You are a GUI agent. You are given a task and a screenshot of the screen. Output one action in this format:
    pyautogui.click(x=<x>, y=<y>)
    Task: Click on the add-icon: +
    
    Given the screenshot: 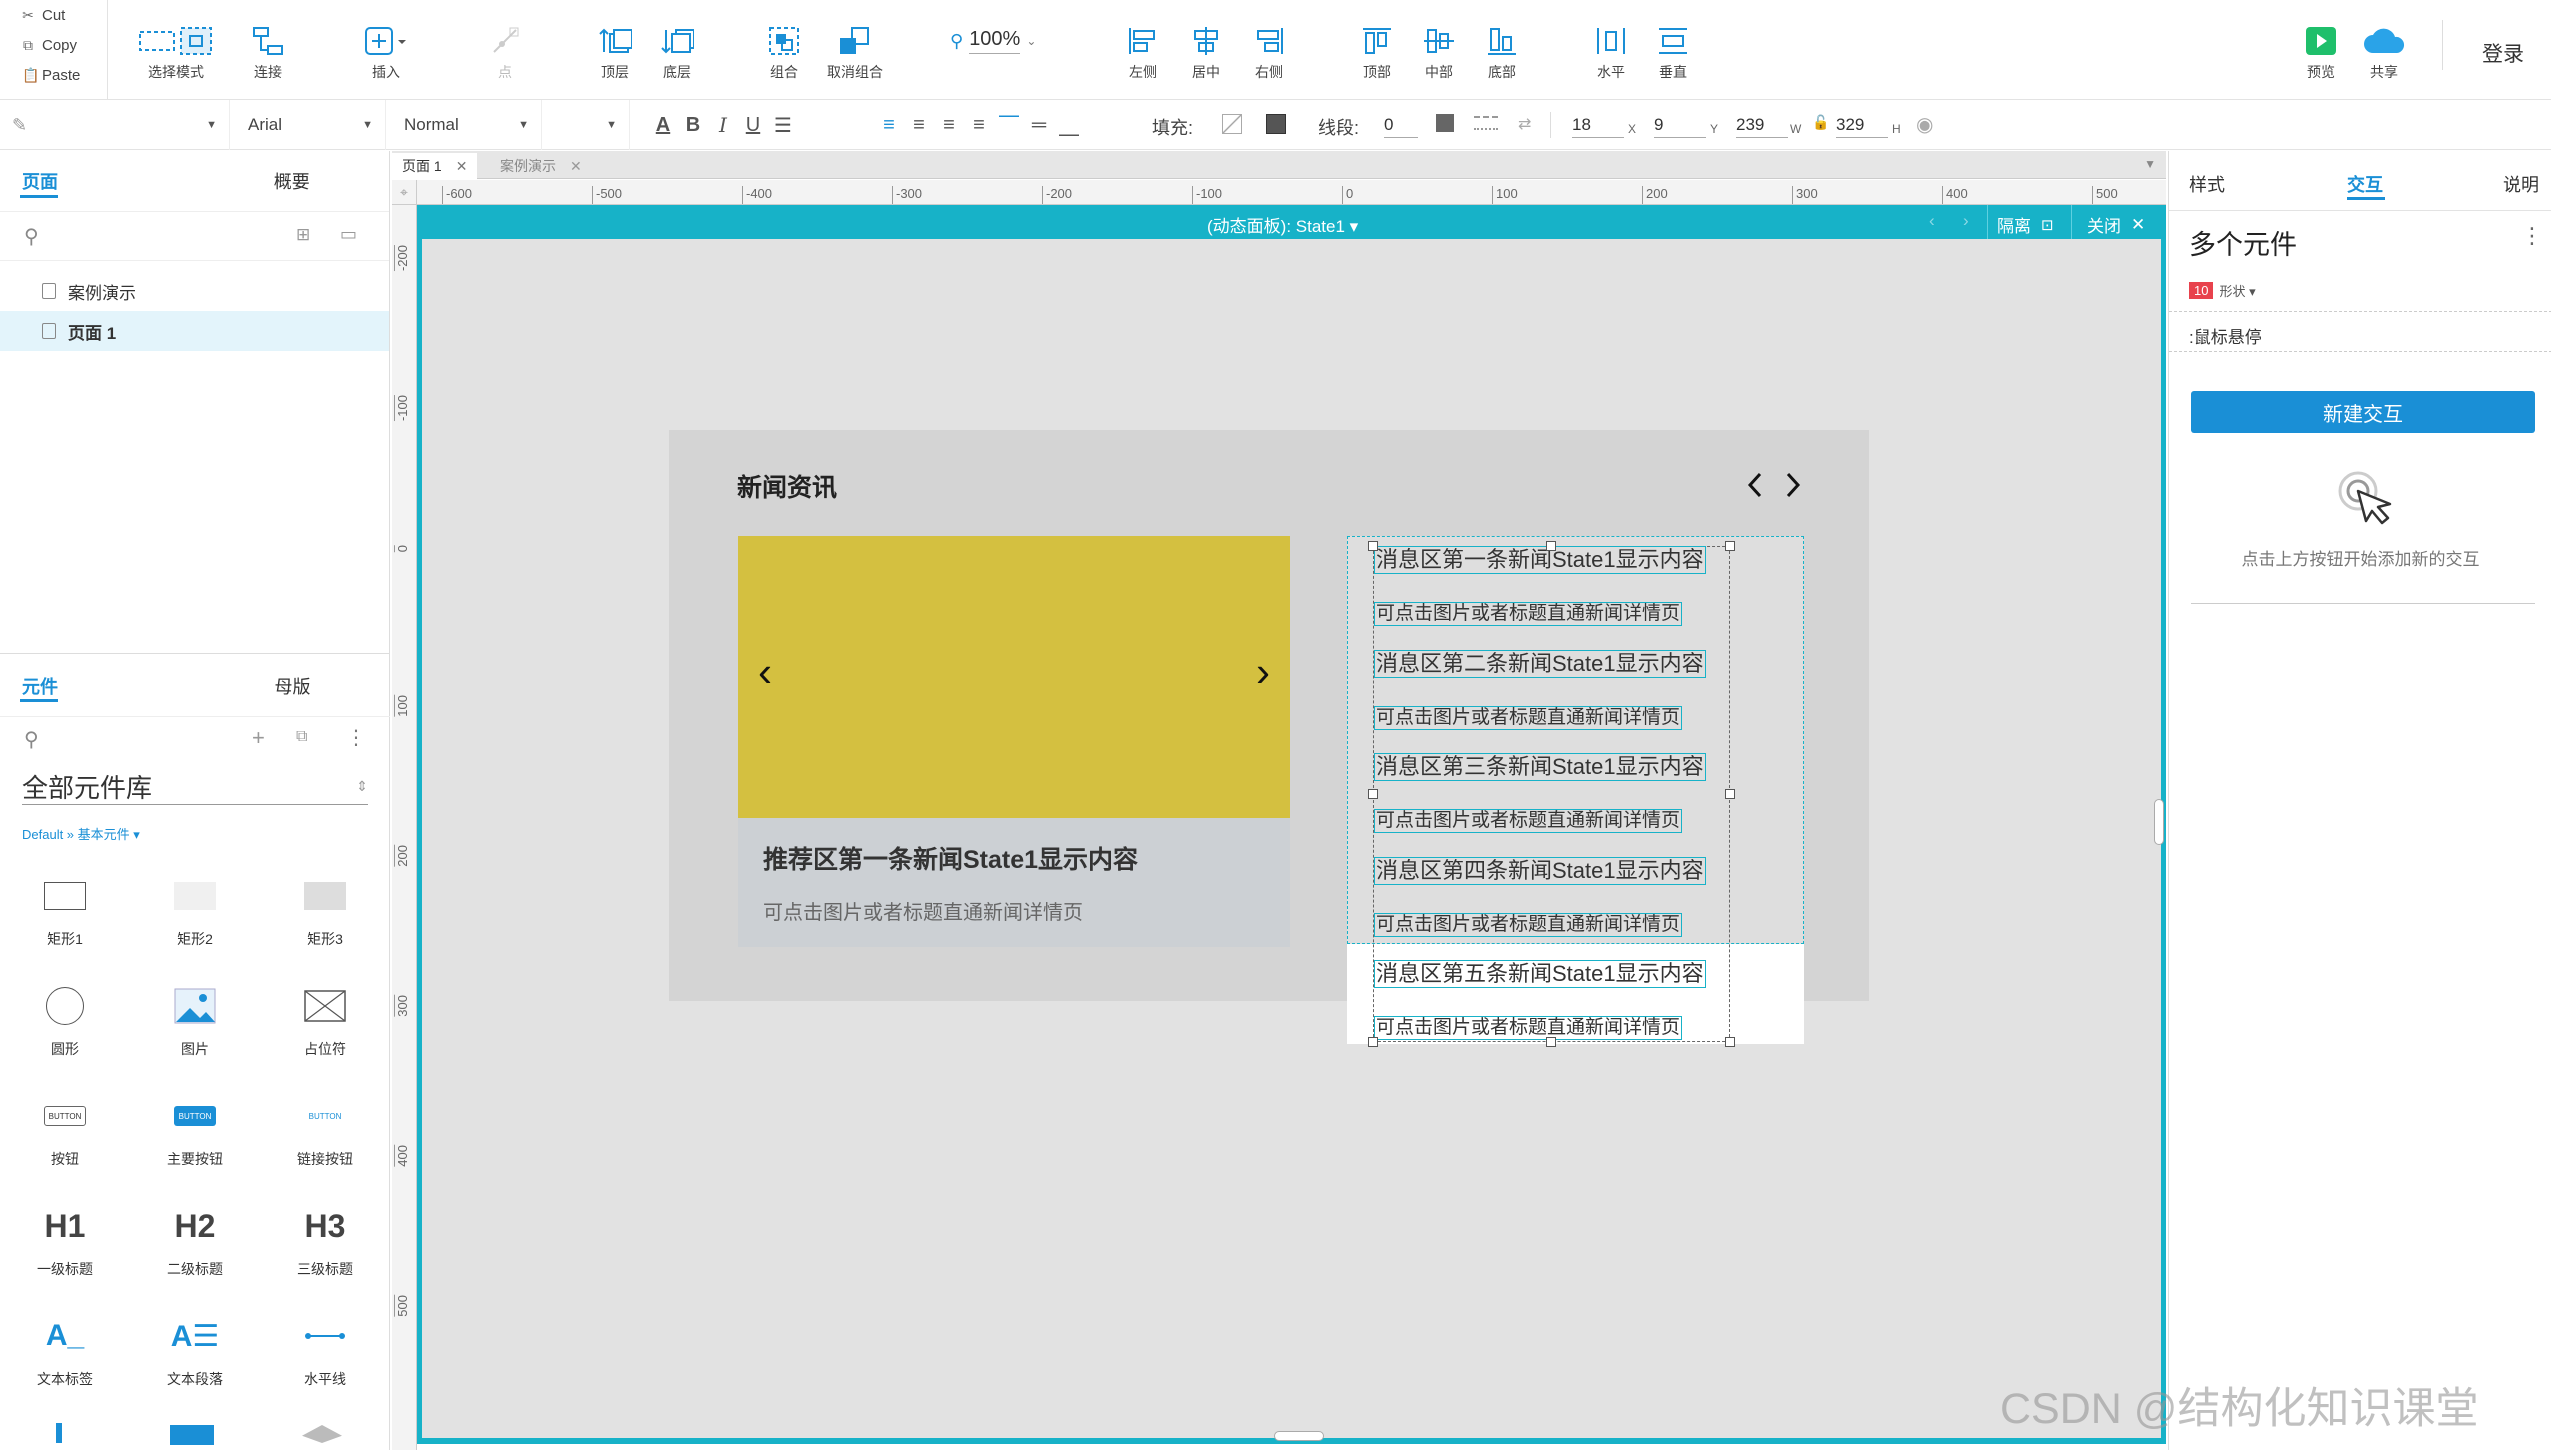 What is the action you would take?
    pyautogui.click(x=258, y=738)
    